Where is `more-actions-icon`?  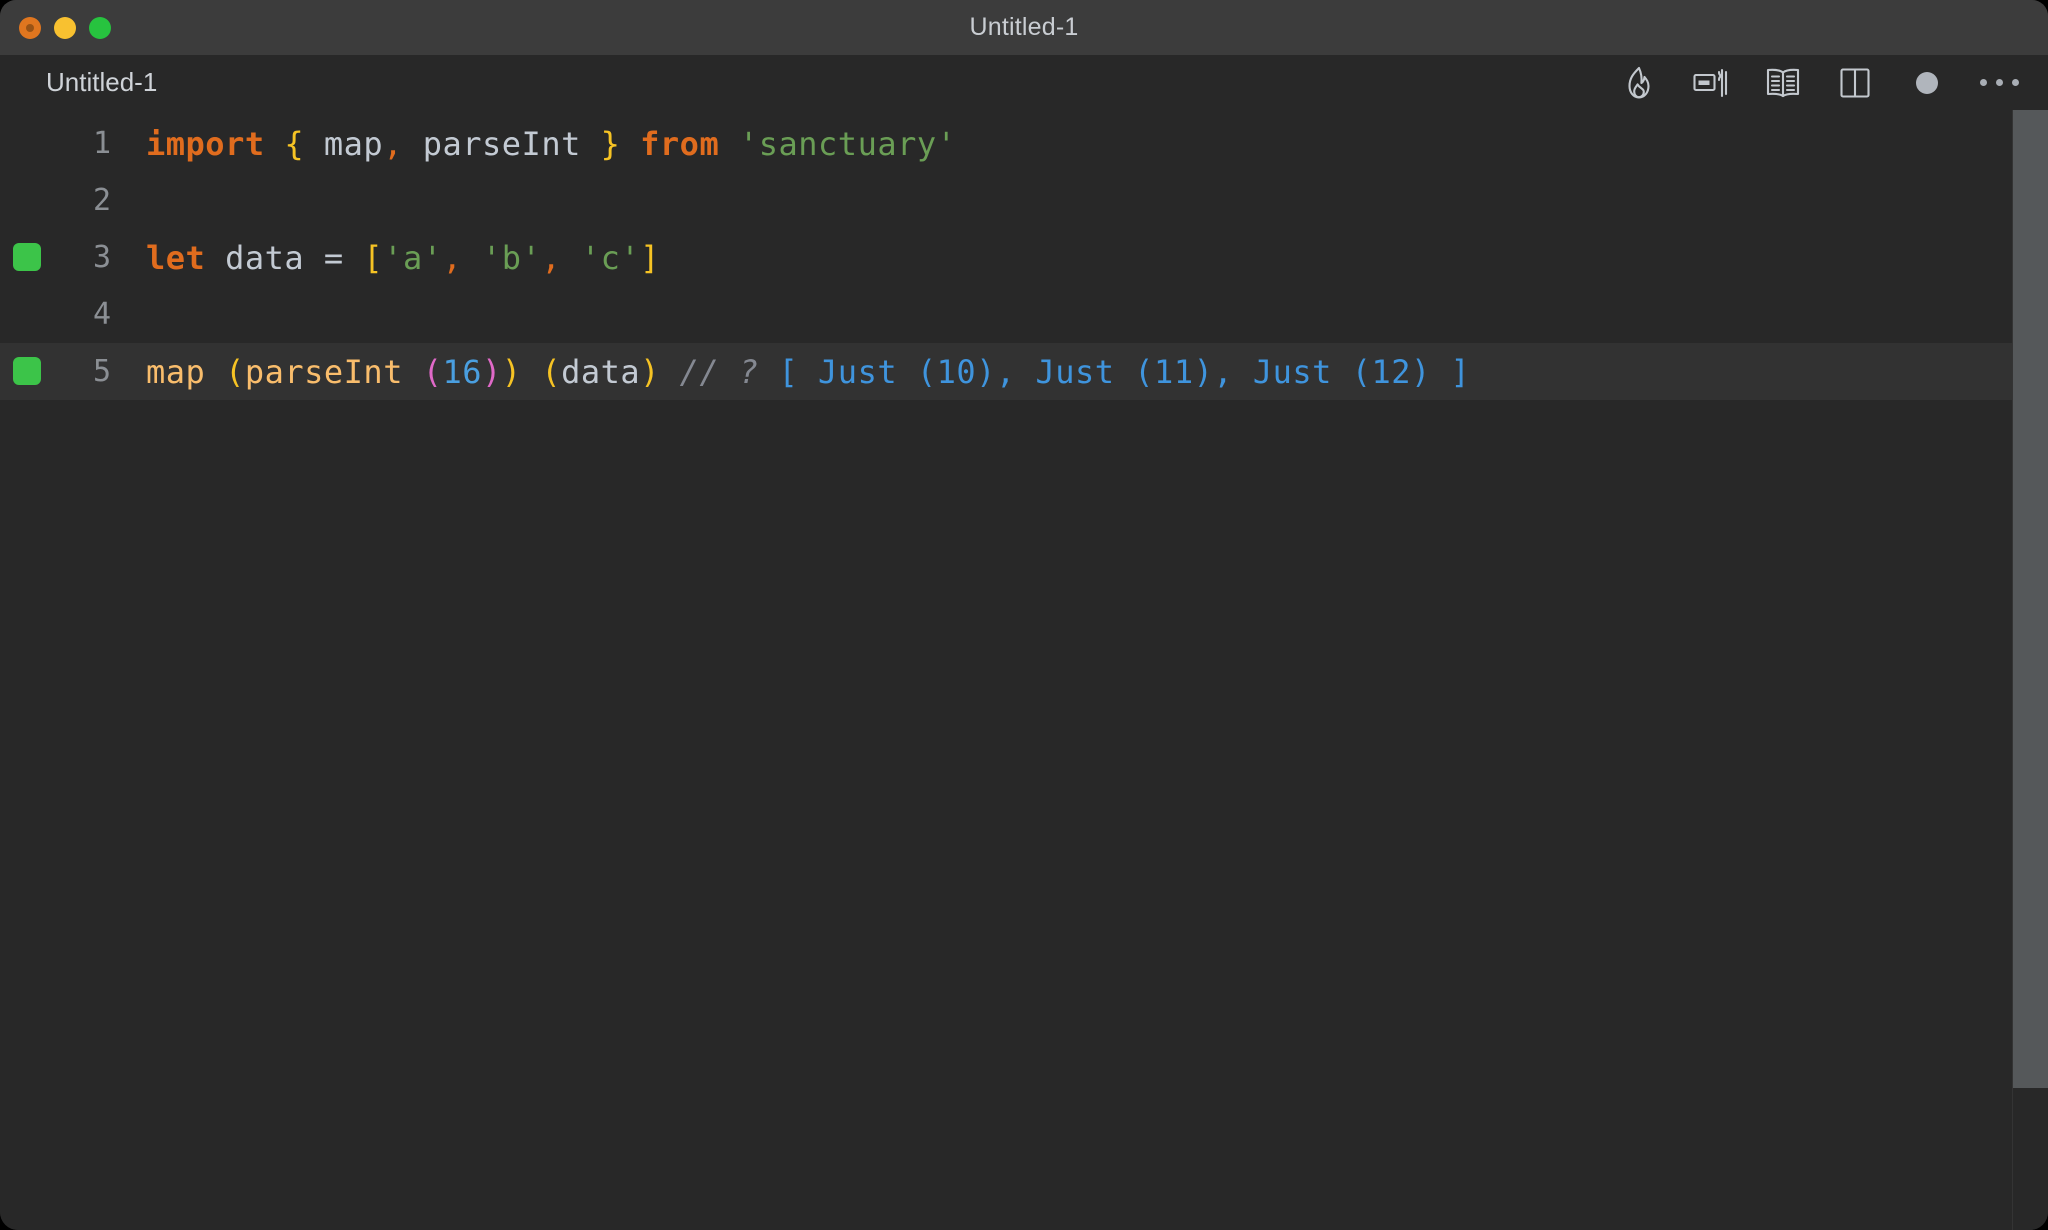
more-actions-icon is located at coordinates (1999, 83).